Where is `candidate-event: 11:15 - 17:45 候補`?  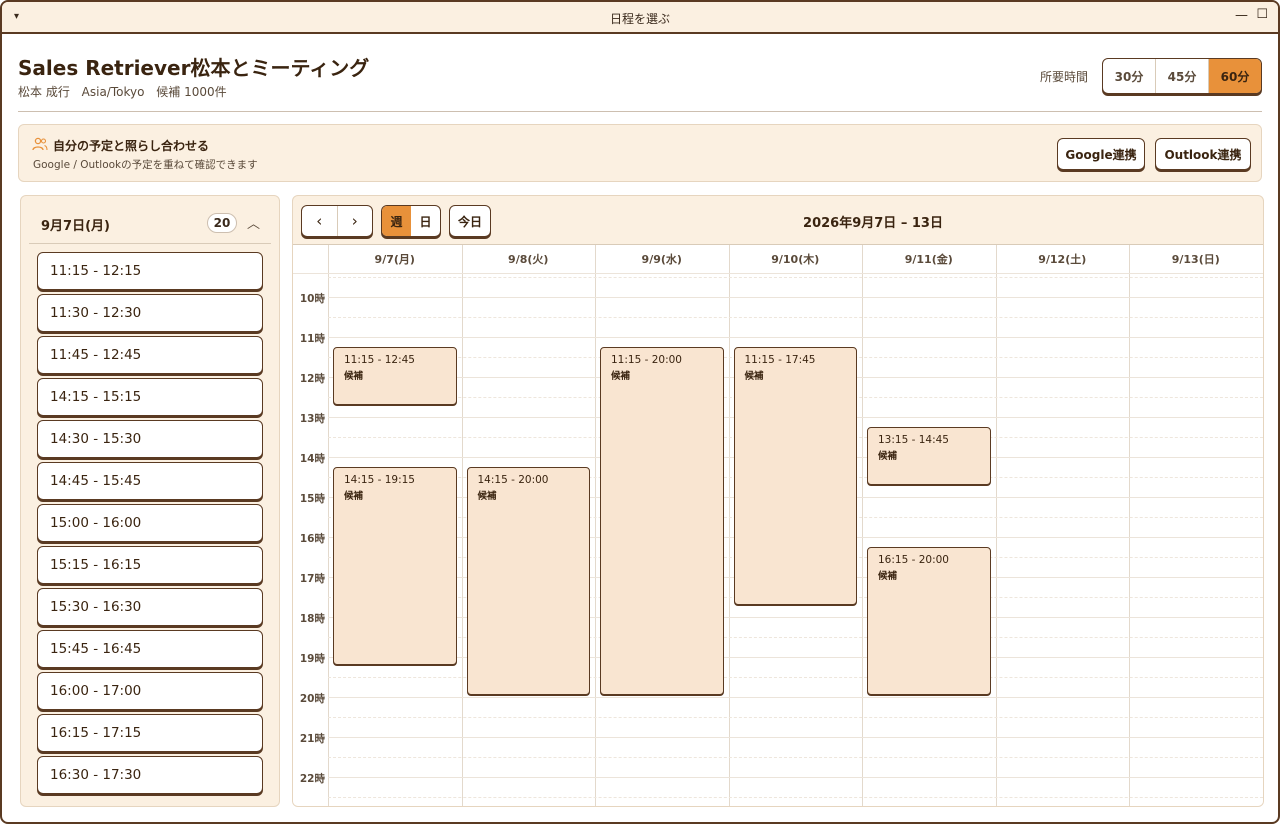 candidate-event: 11:15 - 17:45 候補 is located at coordinates (795, 476).